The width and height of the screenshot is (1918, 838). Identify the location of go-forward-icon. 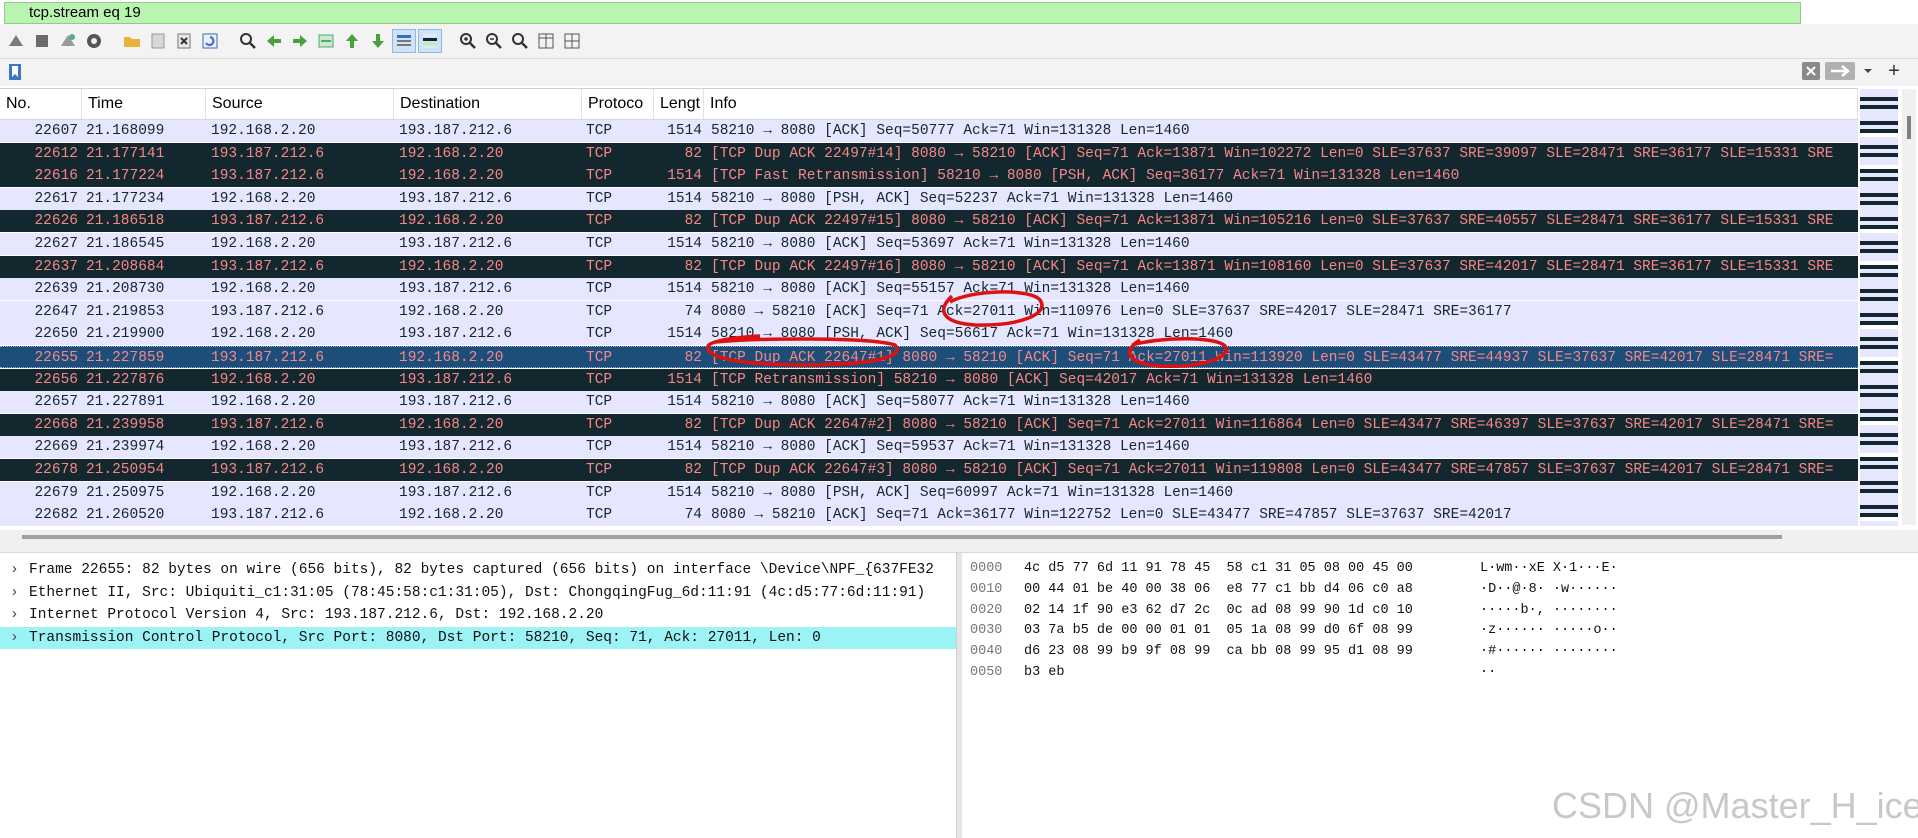
(300, 41).